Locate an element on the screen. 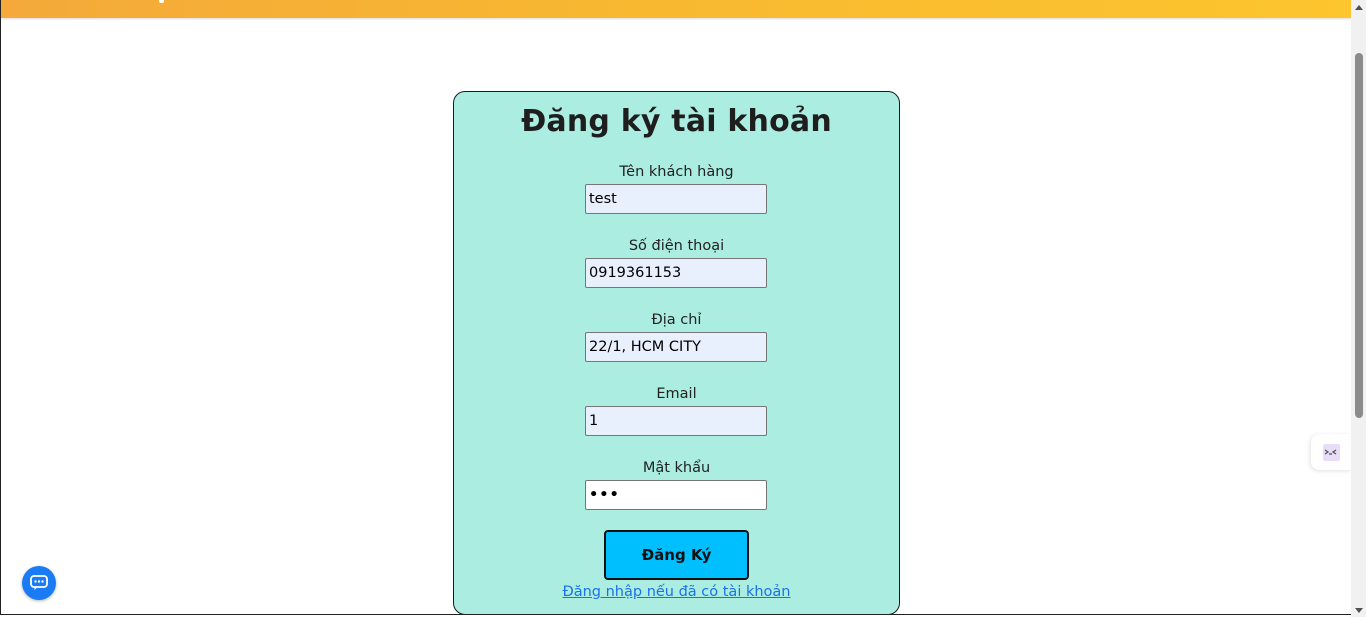 This screenshot has height=617, width=1366. email-input is located at coordinates (676, 421).